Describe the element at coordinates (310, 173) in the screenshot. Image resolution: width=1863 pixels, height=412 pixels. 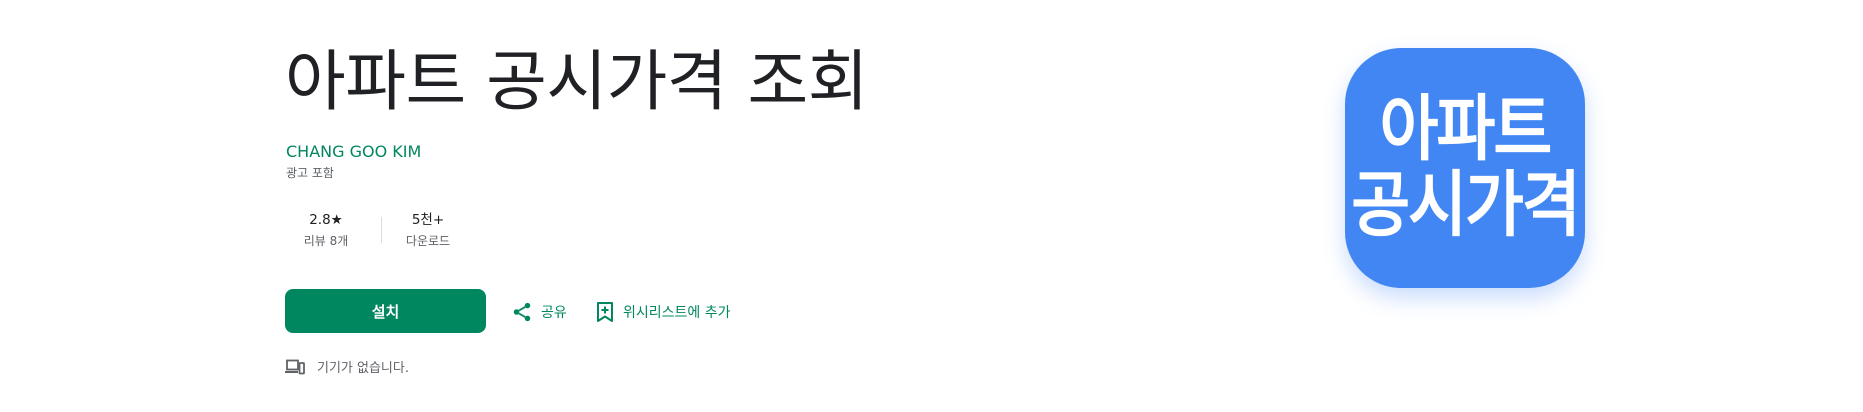
I see `contains-ads-label: 광고 포함` at that location.